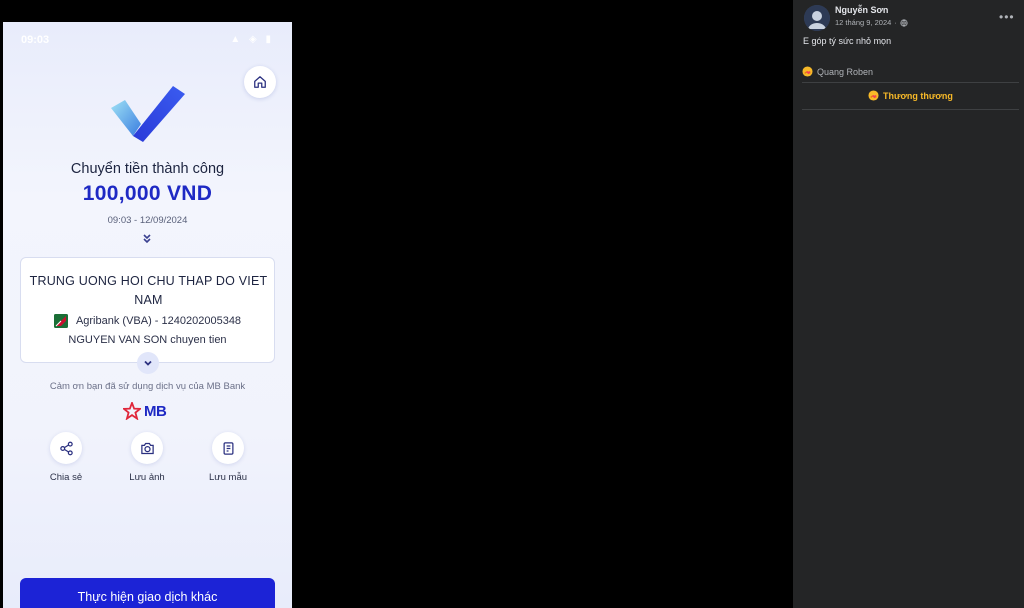  I want to click on globe-icon, so click(904, 22).